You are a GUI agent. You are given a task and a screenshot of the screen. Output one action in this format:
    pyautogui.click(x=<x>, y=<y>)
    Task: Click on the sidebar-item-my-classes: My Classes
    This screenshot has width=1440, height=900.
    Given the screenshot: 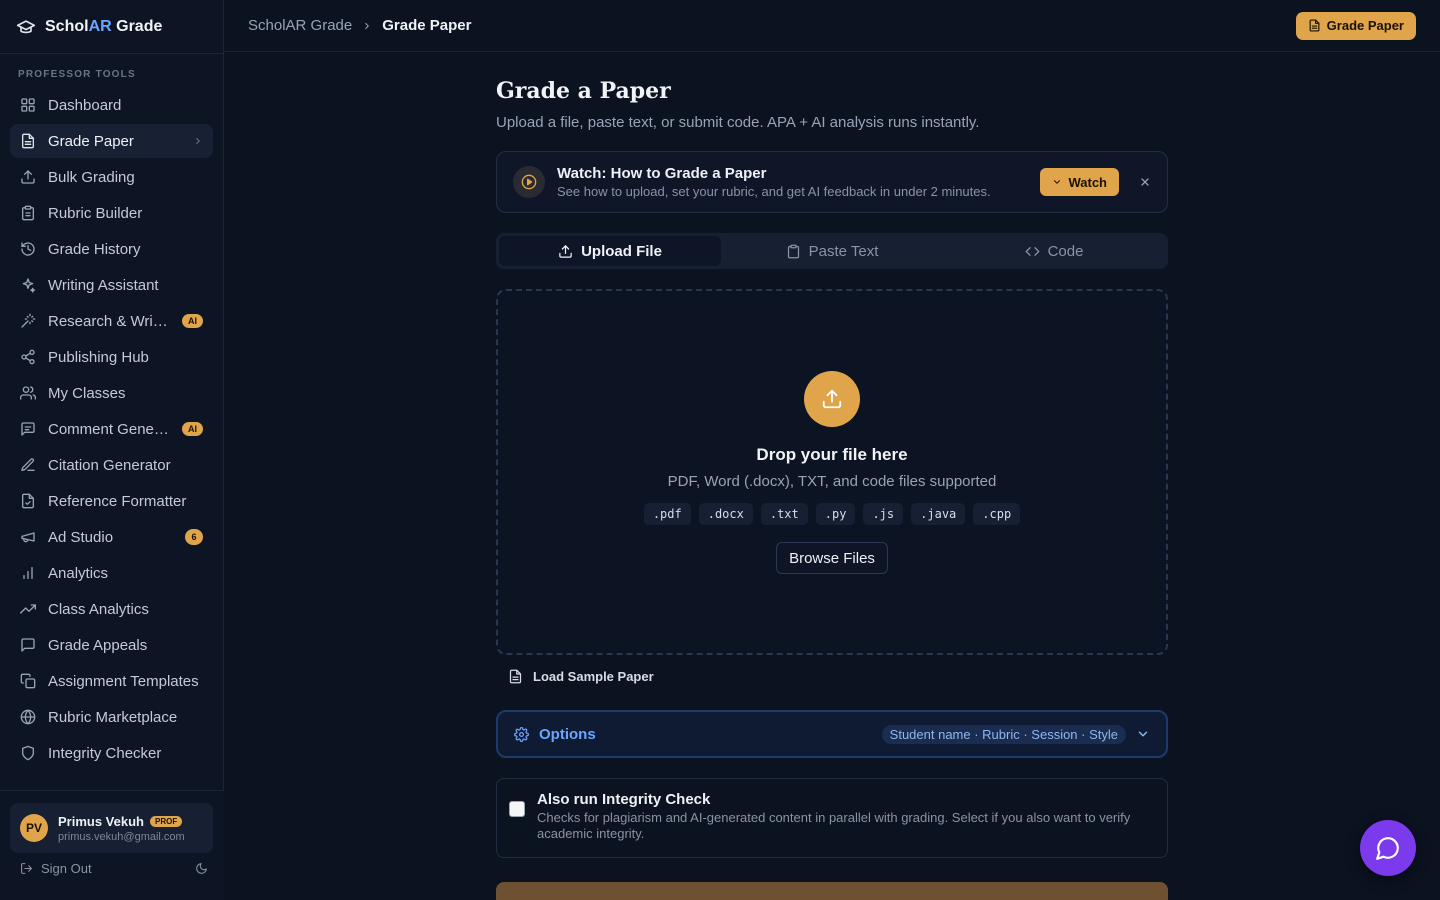 What is the action you would take?
    pyautogui.click(x=111, y=393)
    